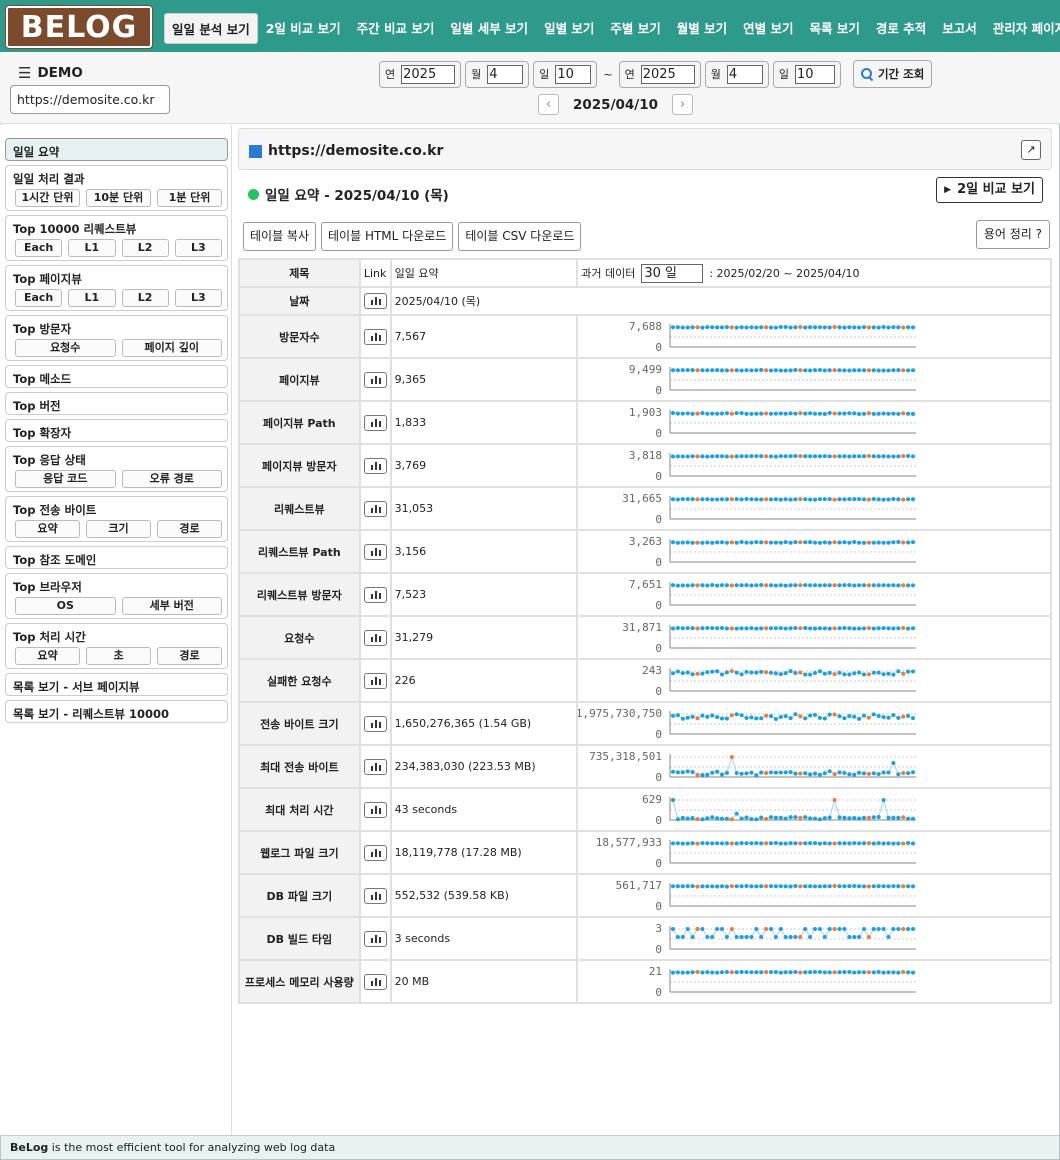 The image size is (1060, 1160). What do you see at coordinates (65, 348) in the screenshot?
I see `sidebar-sub-button: 요청수` at bounding box center [65, 348].